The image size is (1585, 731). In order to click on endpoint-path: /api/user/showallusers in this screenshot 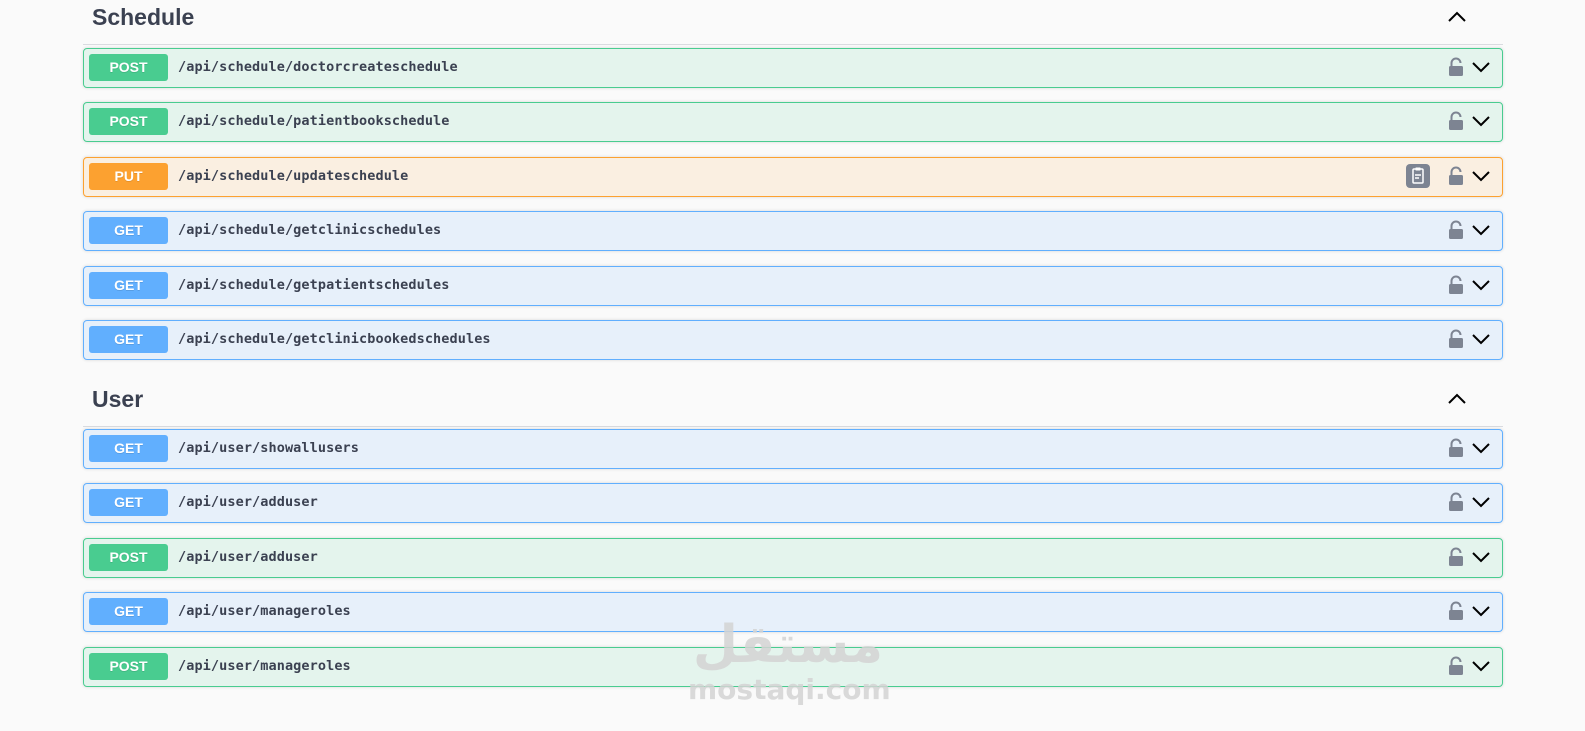, I will do `click(269, 448)`.